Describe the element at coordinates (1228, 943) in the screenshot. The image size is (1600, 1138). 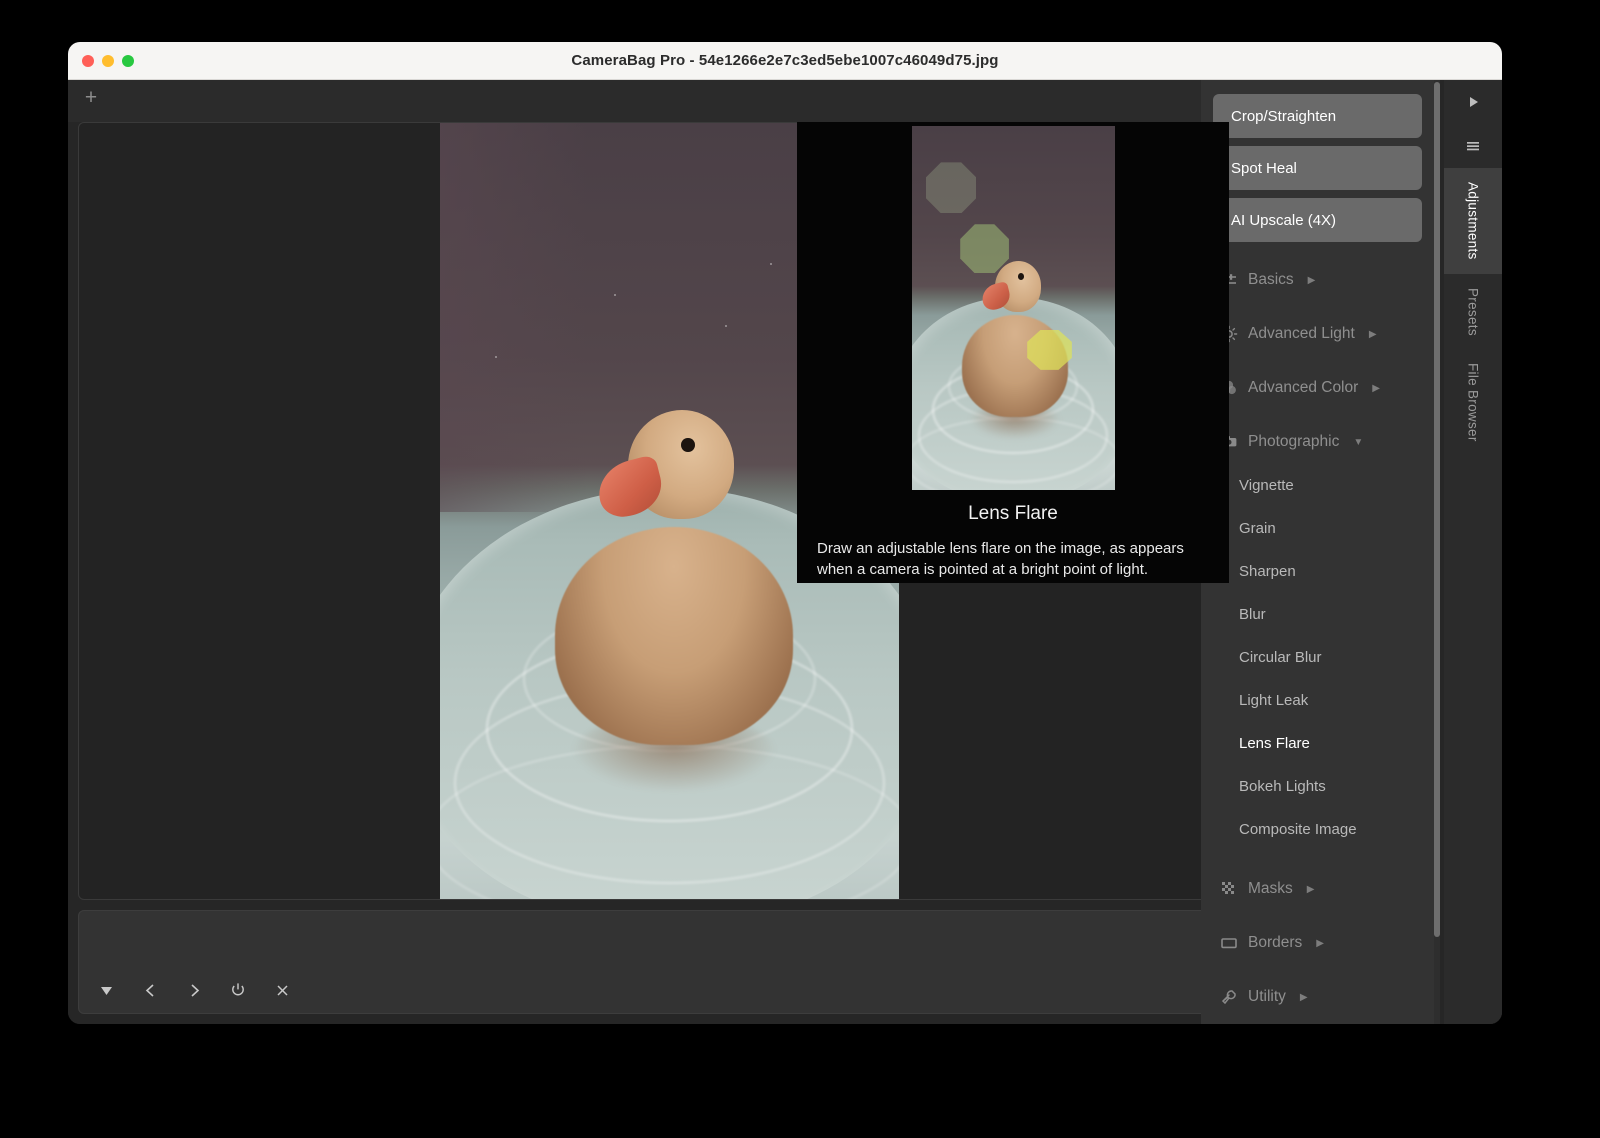
I see `rectangle-icon` at that location.